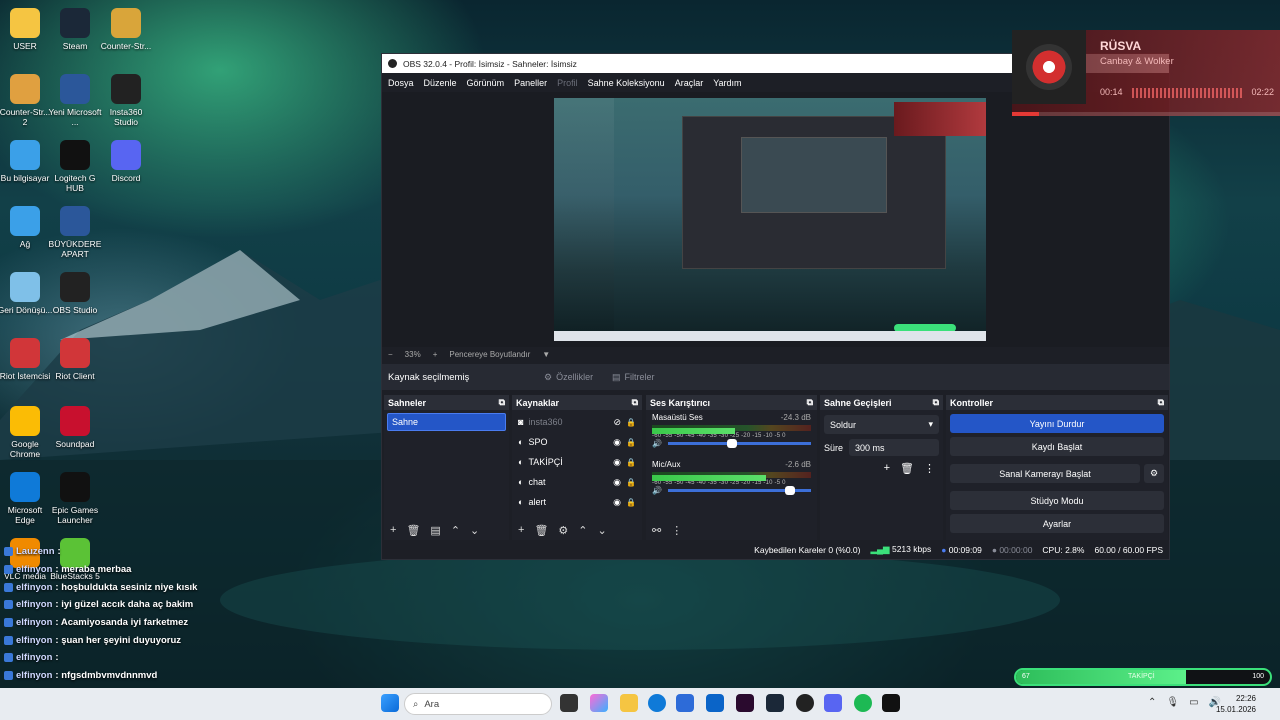 This screenshot has width=1280, height=720. What do you see at coordinates (75, 427) in the screenshot?
I see `desktop-icon: Soundpad` at bounding box center [75, 427].